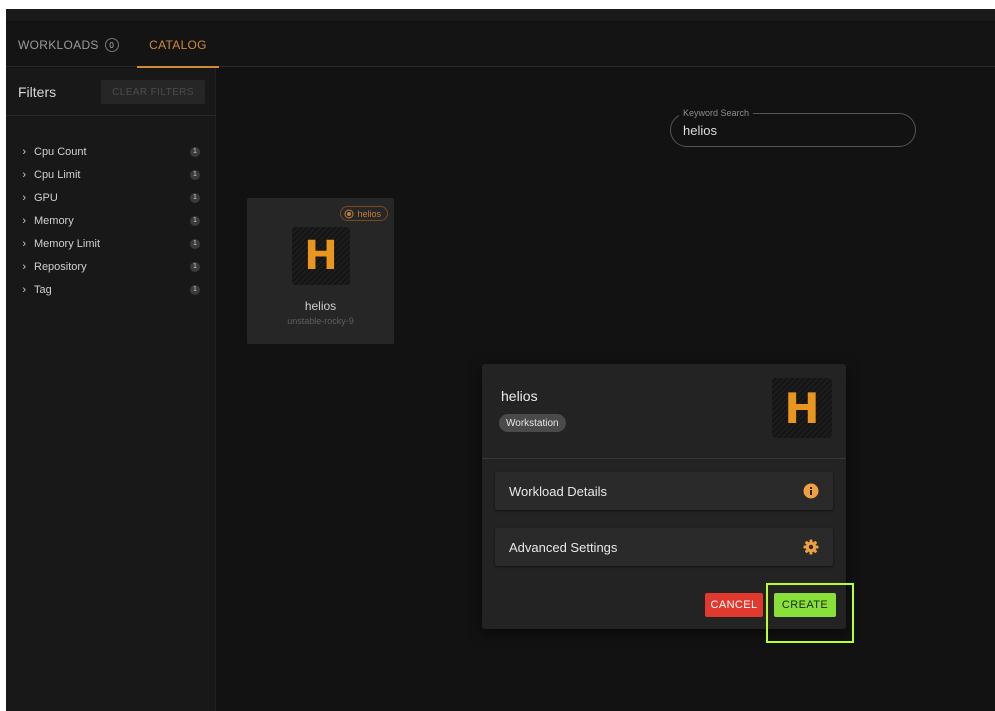  Describe the element at coordinates (111, 45) in the screenshot. I see `workloads-count-badge: 0` at that location.